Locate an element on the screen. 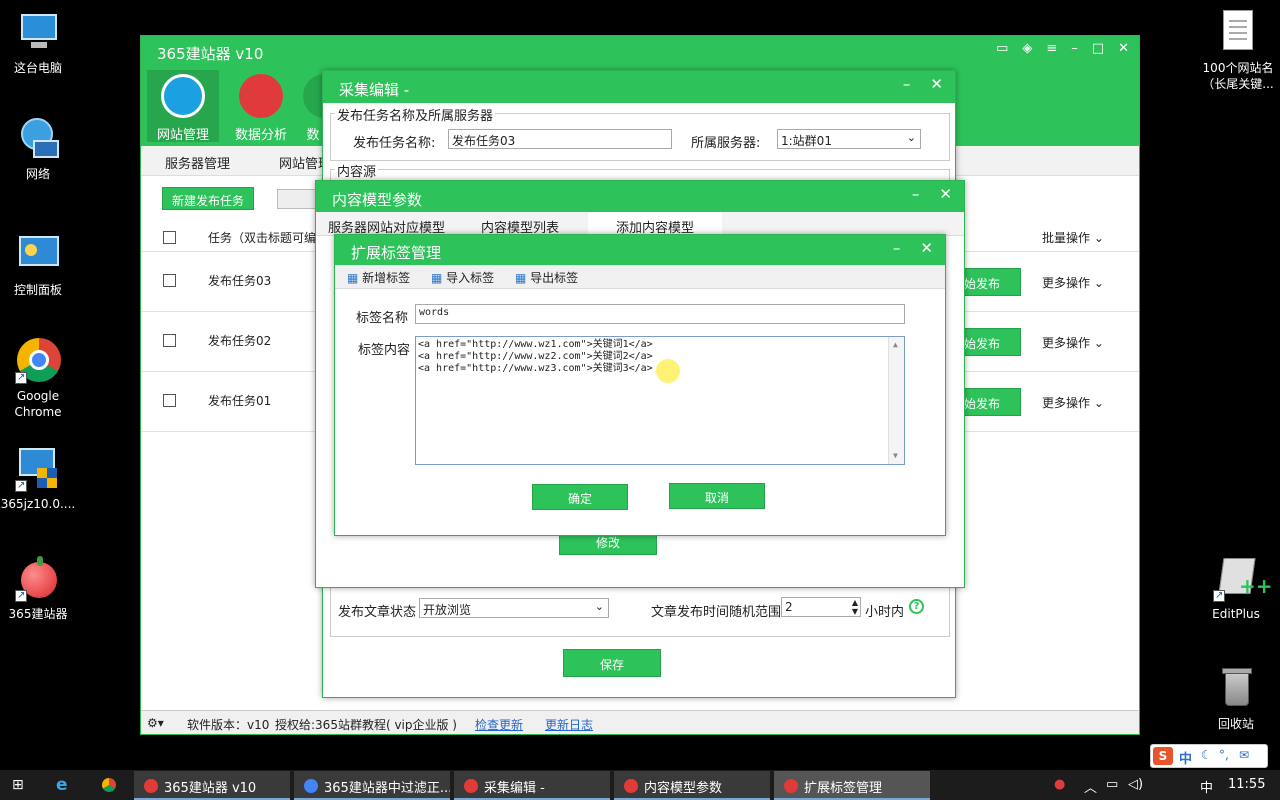 Image resolution: width=1280 pixels, height=800 pixels. export-tag-button: ▦ 导出标签 is located at coordinates (546, 277).